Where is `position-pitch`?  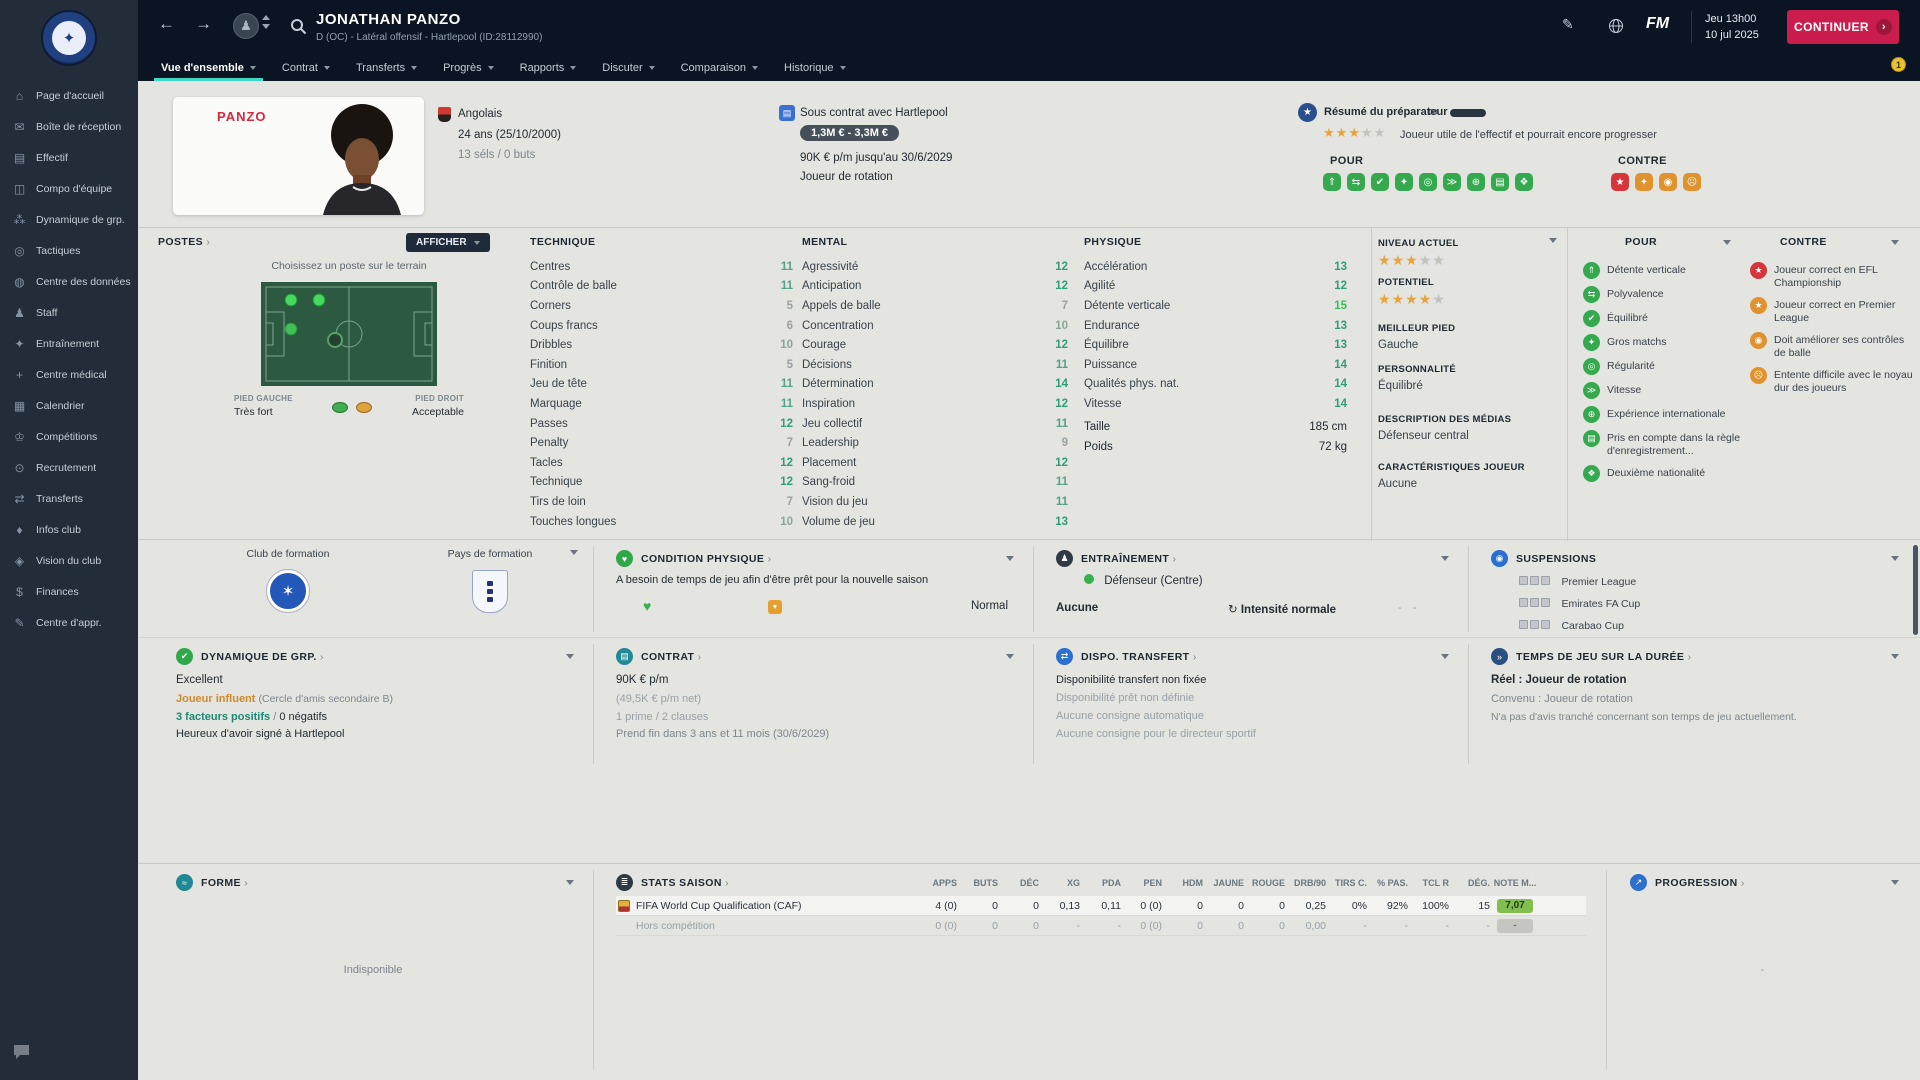 position-pitch is located at coordinates (349, 334).